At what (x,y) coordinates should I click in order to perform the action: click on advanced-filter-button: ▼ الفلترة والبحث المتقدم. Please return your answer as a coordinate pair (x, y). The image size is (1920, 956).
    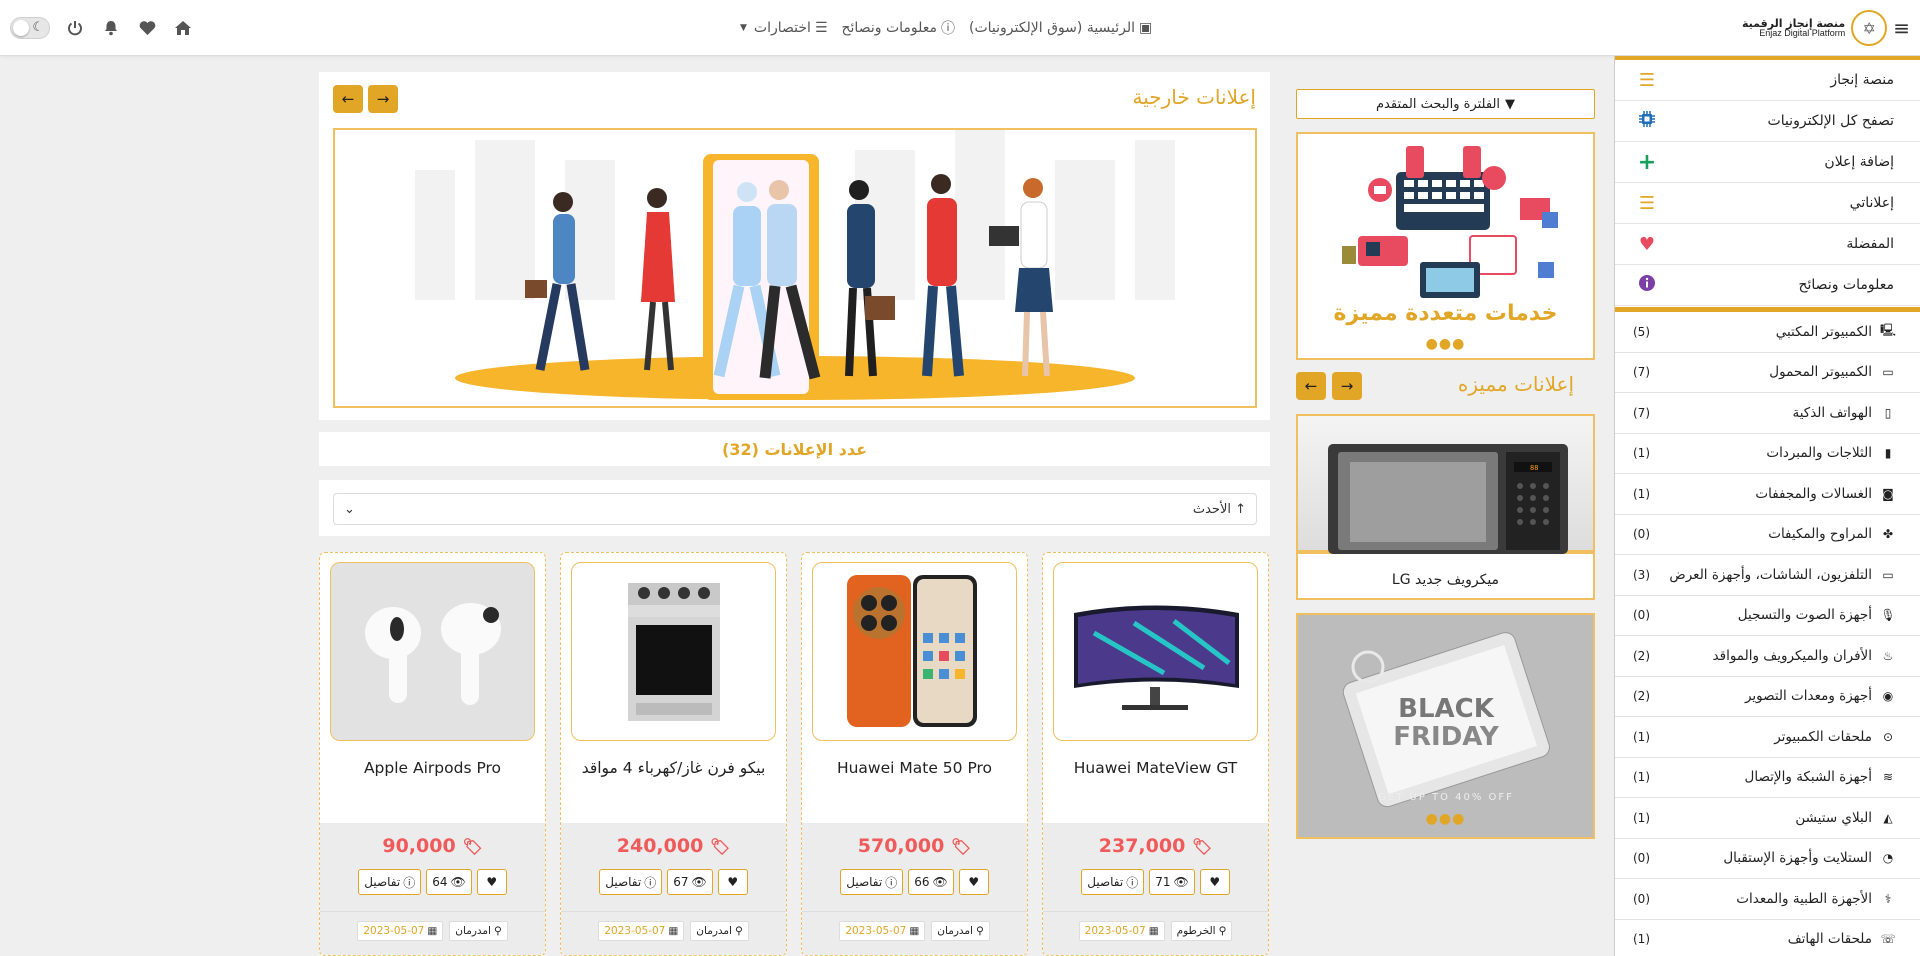
    Looking at the image, I should click on (1445, 104).